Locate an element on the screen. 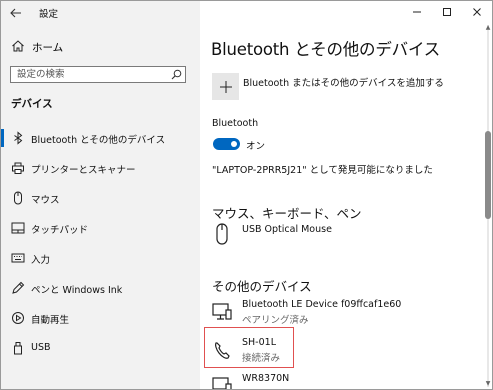 This screenshot has height=390, width=493. add-device-row: Bluetooth またはその他のデバイスを追加する is located at coordinates (342, 87).